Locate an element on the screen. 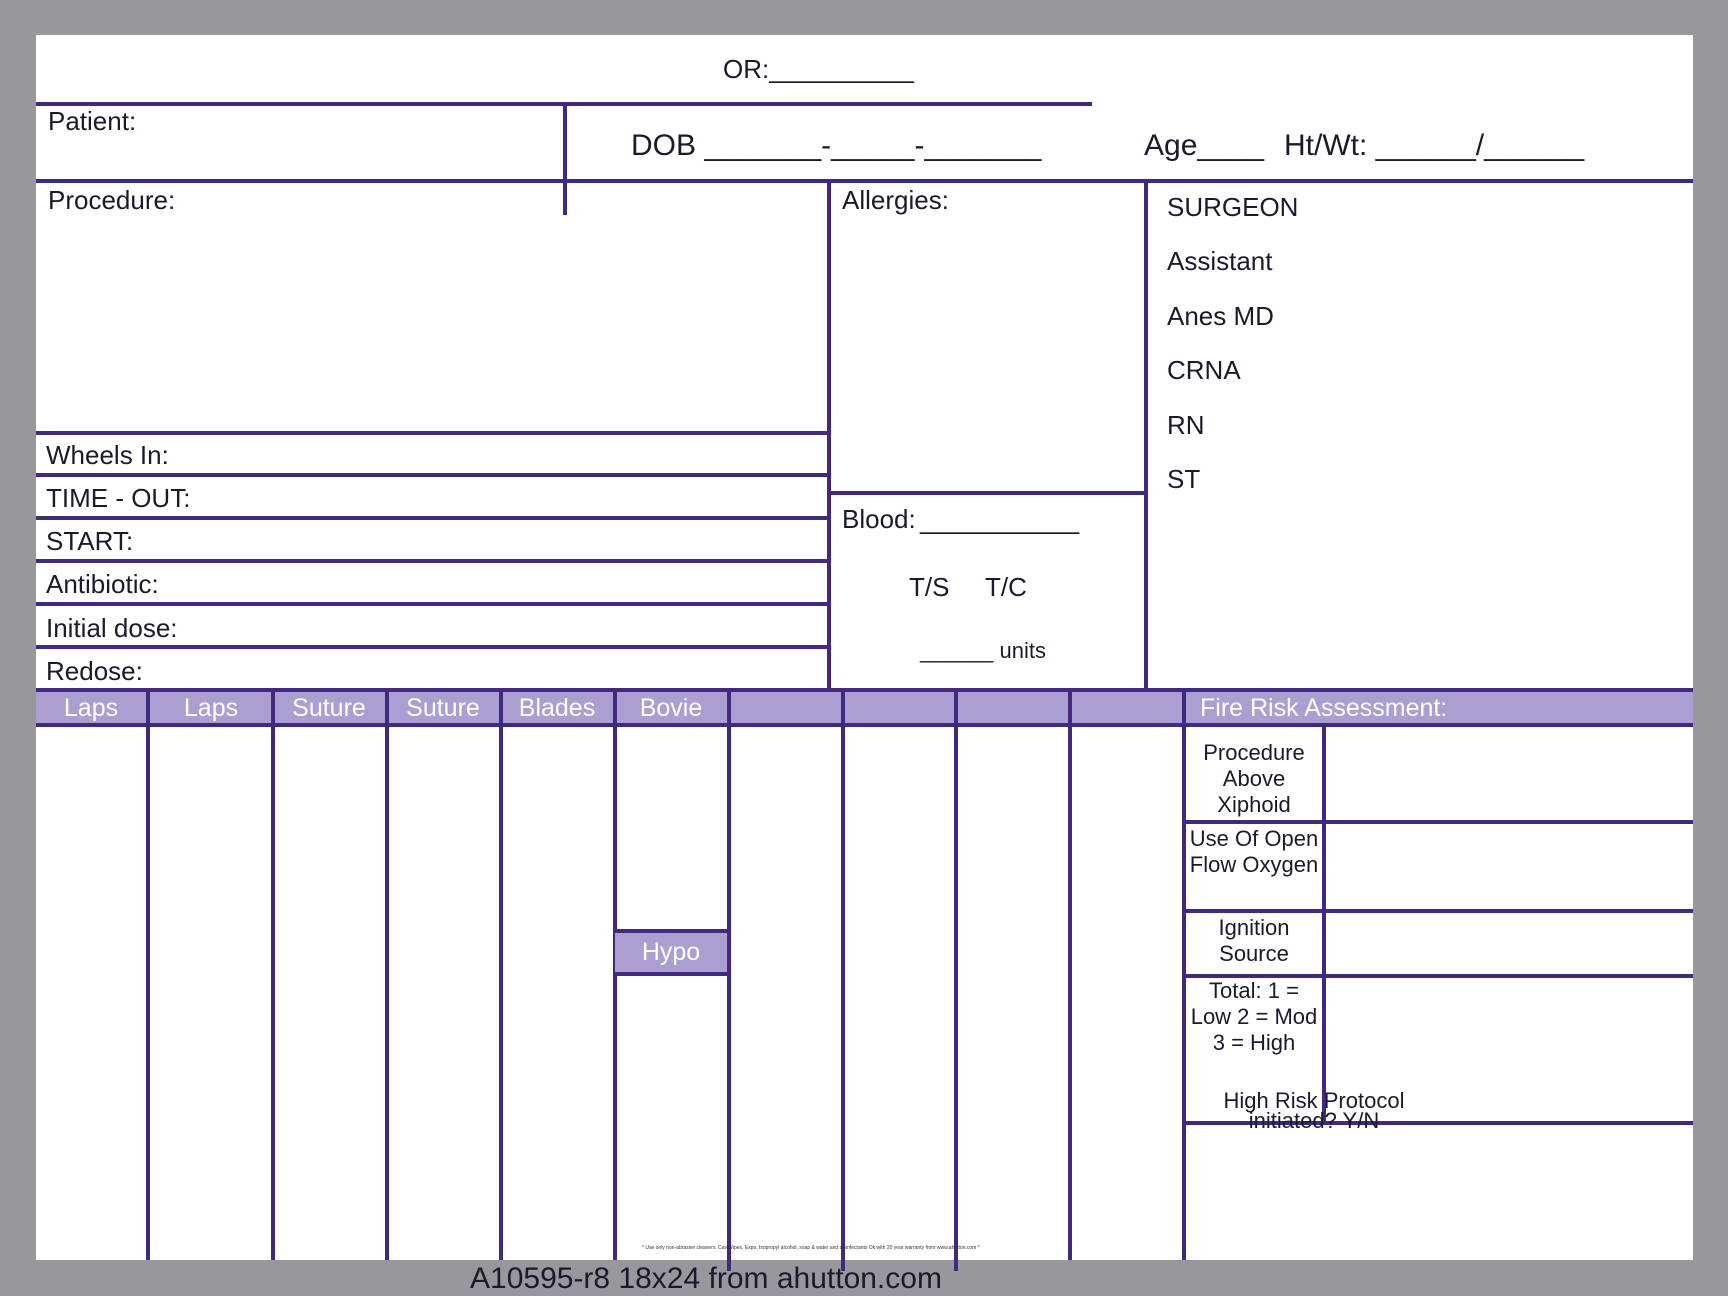  wheels-in-label: Wheels In: is located at coordinates (107, 455).